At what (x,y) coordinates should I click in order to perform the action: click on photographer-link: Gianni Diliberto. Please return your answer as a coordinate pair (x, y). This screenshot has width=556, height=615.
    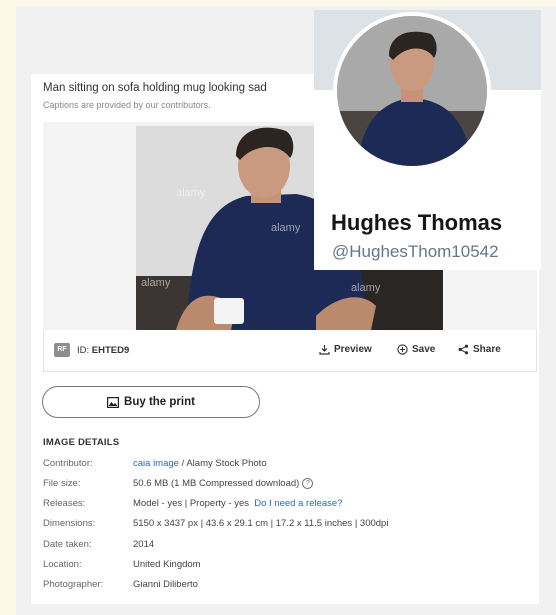
    Looking at the image, I should click on (165, 584).